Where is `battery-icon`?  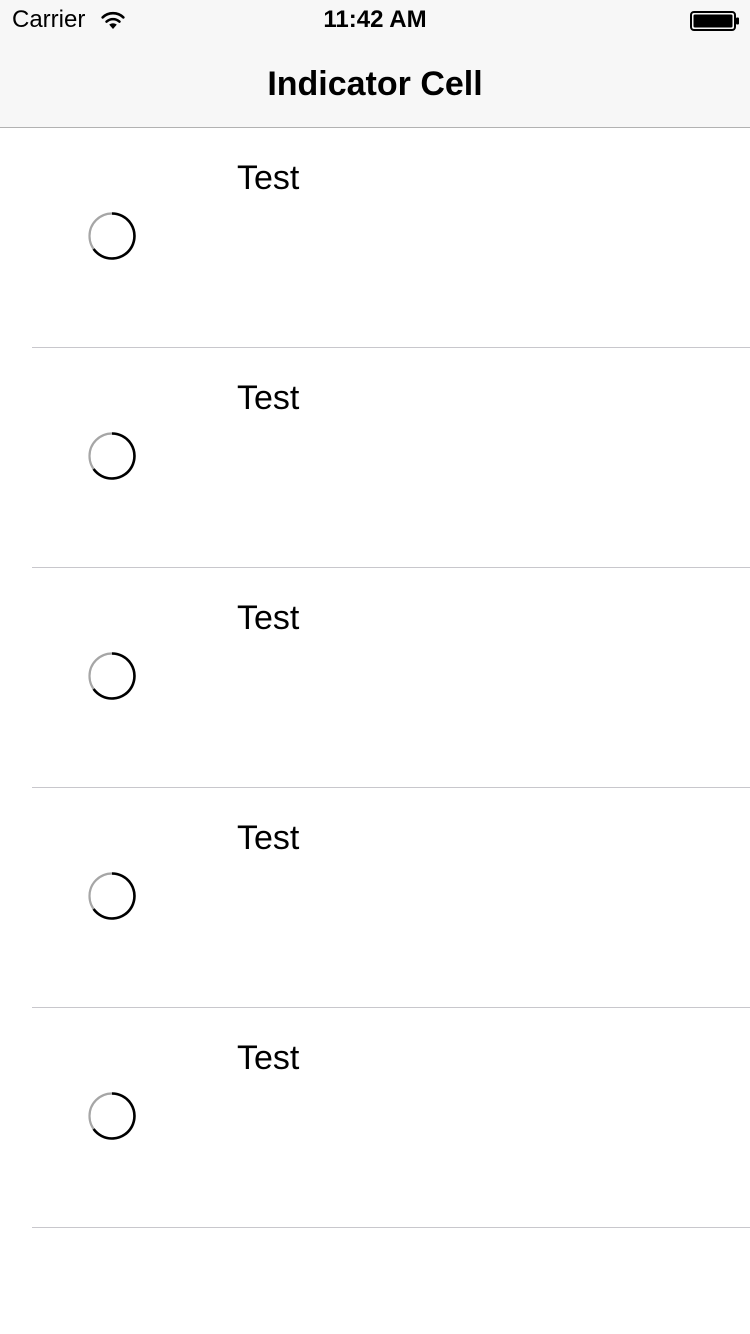
battery-icon is located at coordinates (714, 21).